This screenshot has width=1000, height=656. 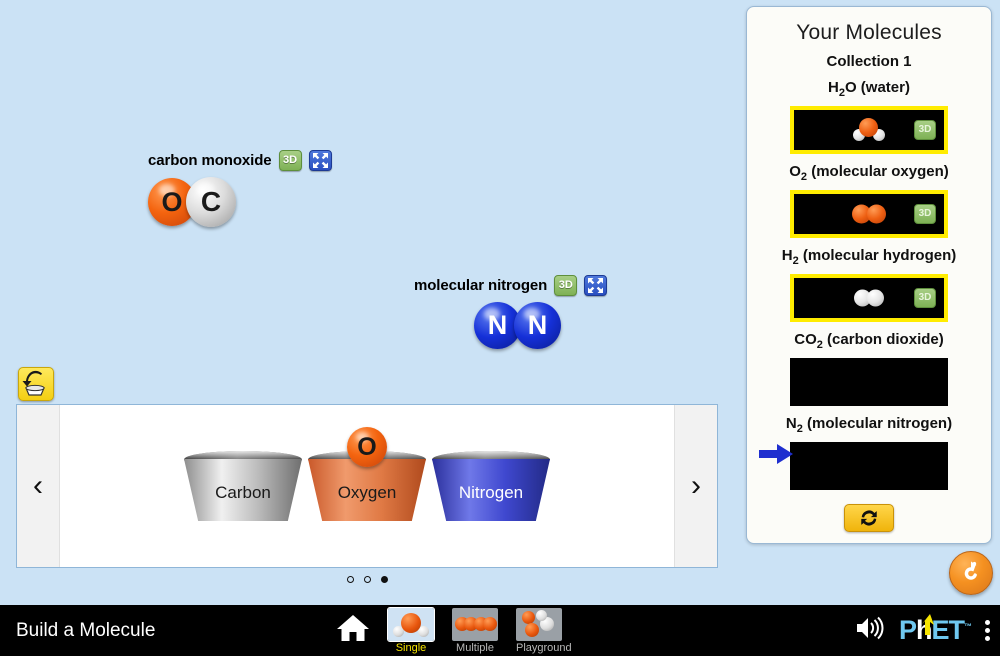 I want to click on return-to-bucket-icon, so click(x=33, y=383).